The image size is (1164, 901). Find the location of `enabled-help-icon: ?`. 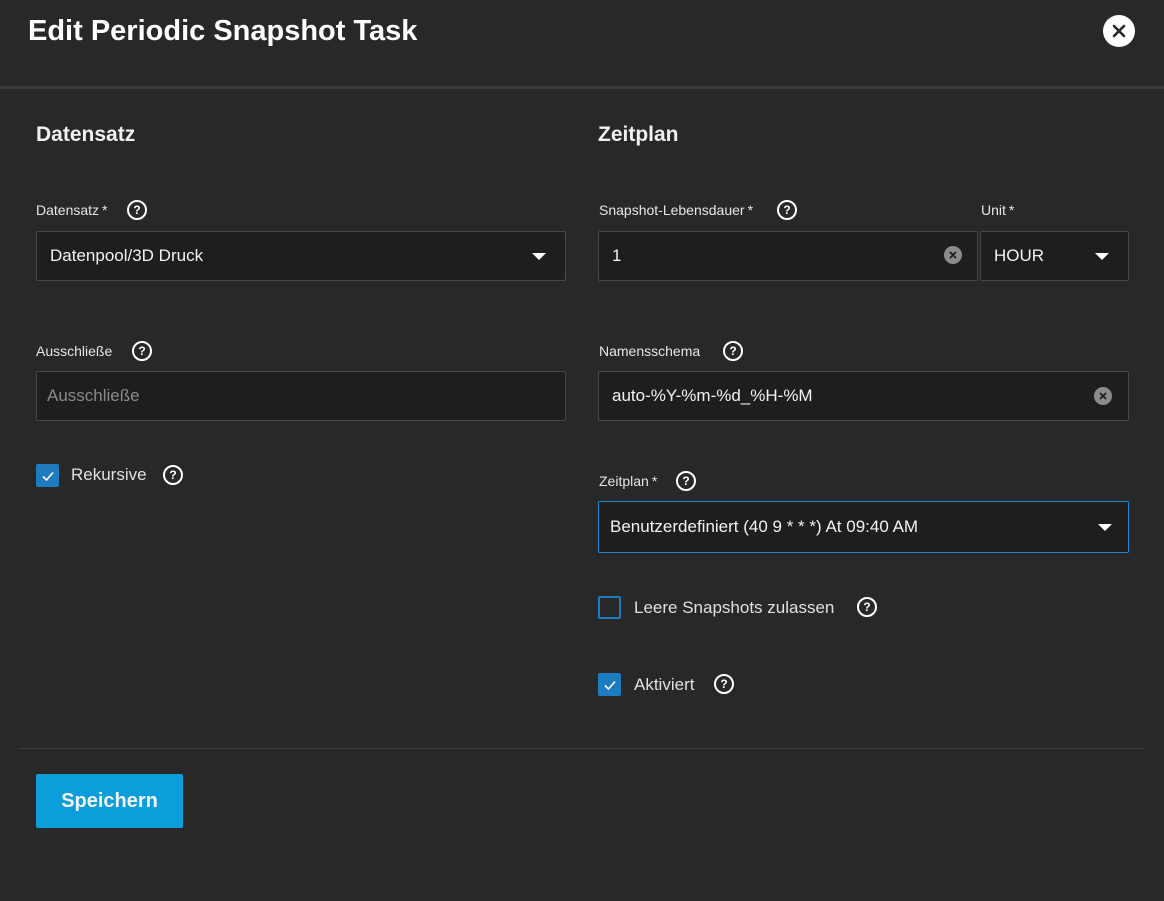

enabled-help-icon: ? is located at coordinates (724, 684).